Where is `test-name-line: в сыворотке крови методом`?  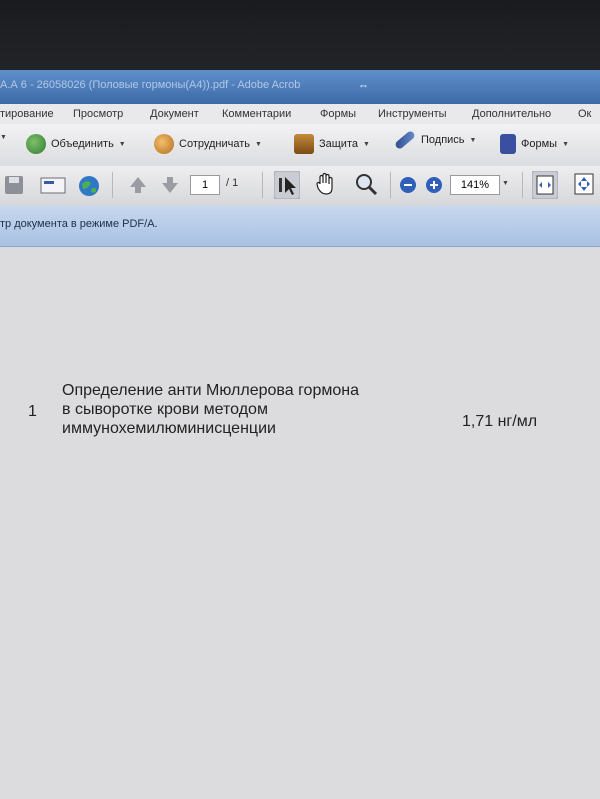 test-name-line: в сыворотке крови методом is located at coordinates (165, 409).